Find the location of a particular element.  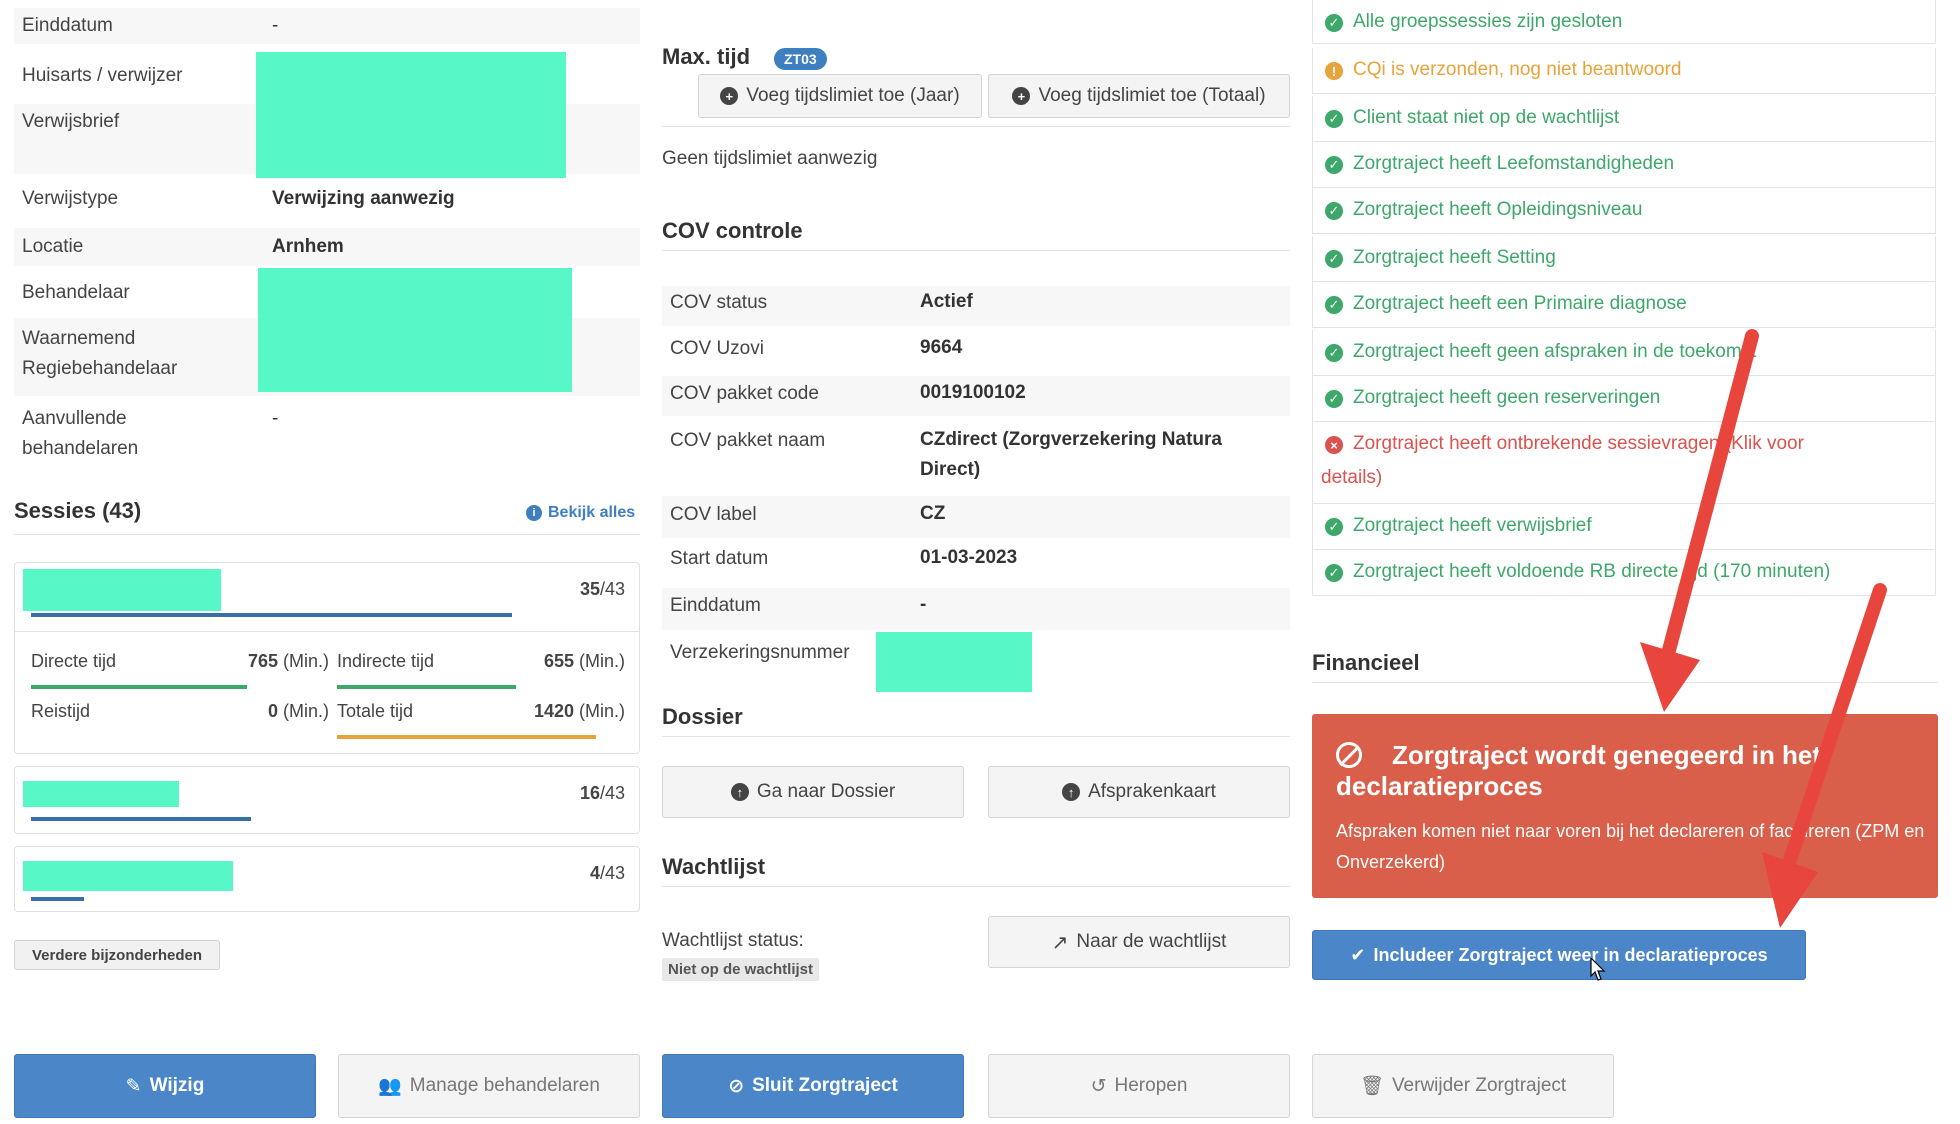

field-verwijstype: Verwijstype Verwijzing aanwezig is located at coordinates (327, 202).